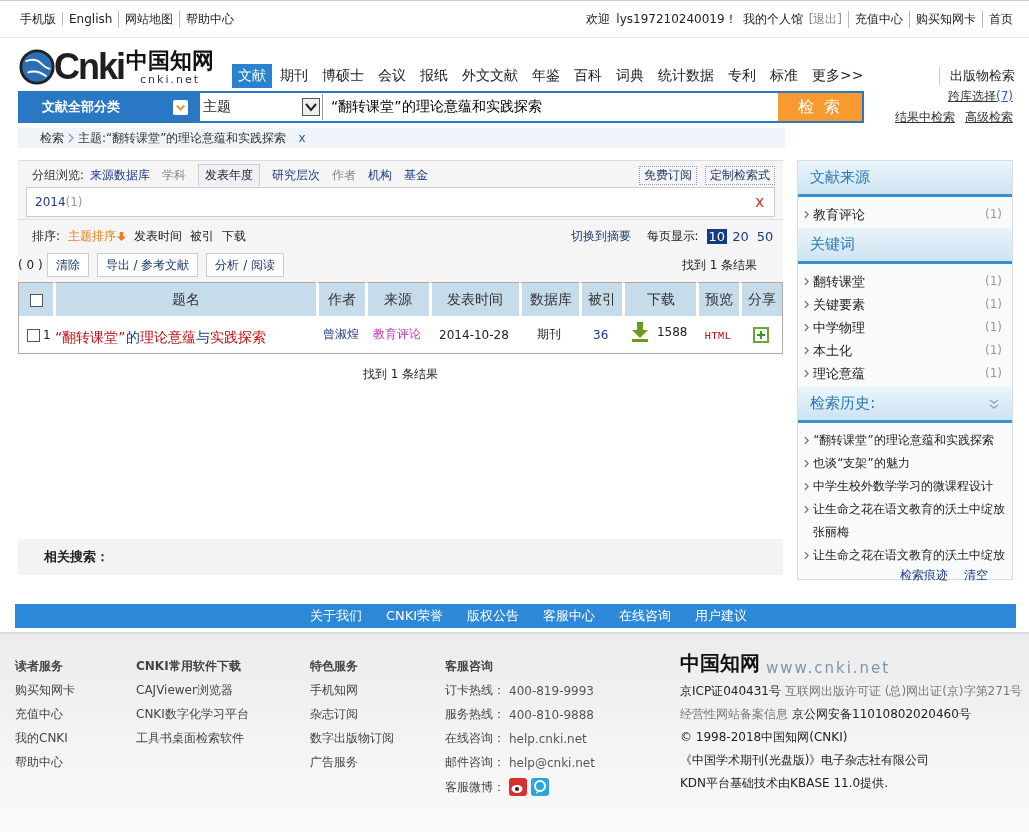 The height and width of the screenshot is (832, 1029). Describe the element at coordinates (416, 175) in the screenshot. I see `group-tab: 基金` at that location.